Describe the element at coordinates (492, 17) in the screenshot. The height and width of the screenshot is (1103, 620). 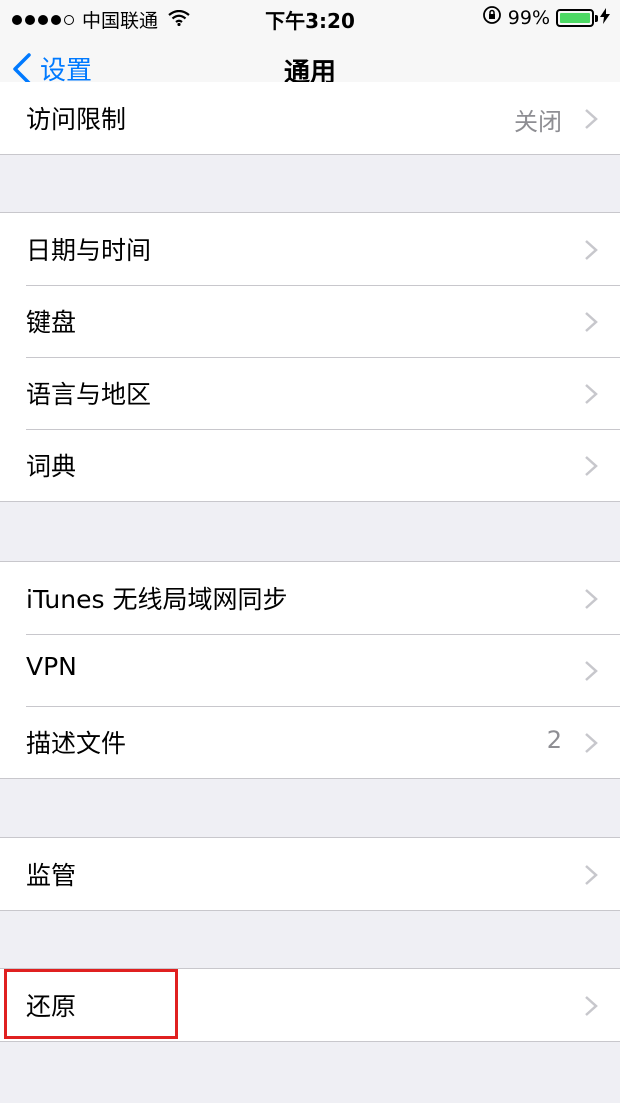
I see `orientation-lock-icon` at that location.